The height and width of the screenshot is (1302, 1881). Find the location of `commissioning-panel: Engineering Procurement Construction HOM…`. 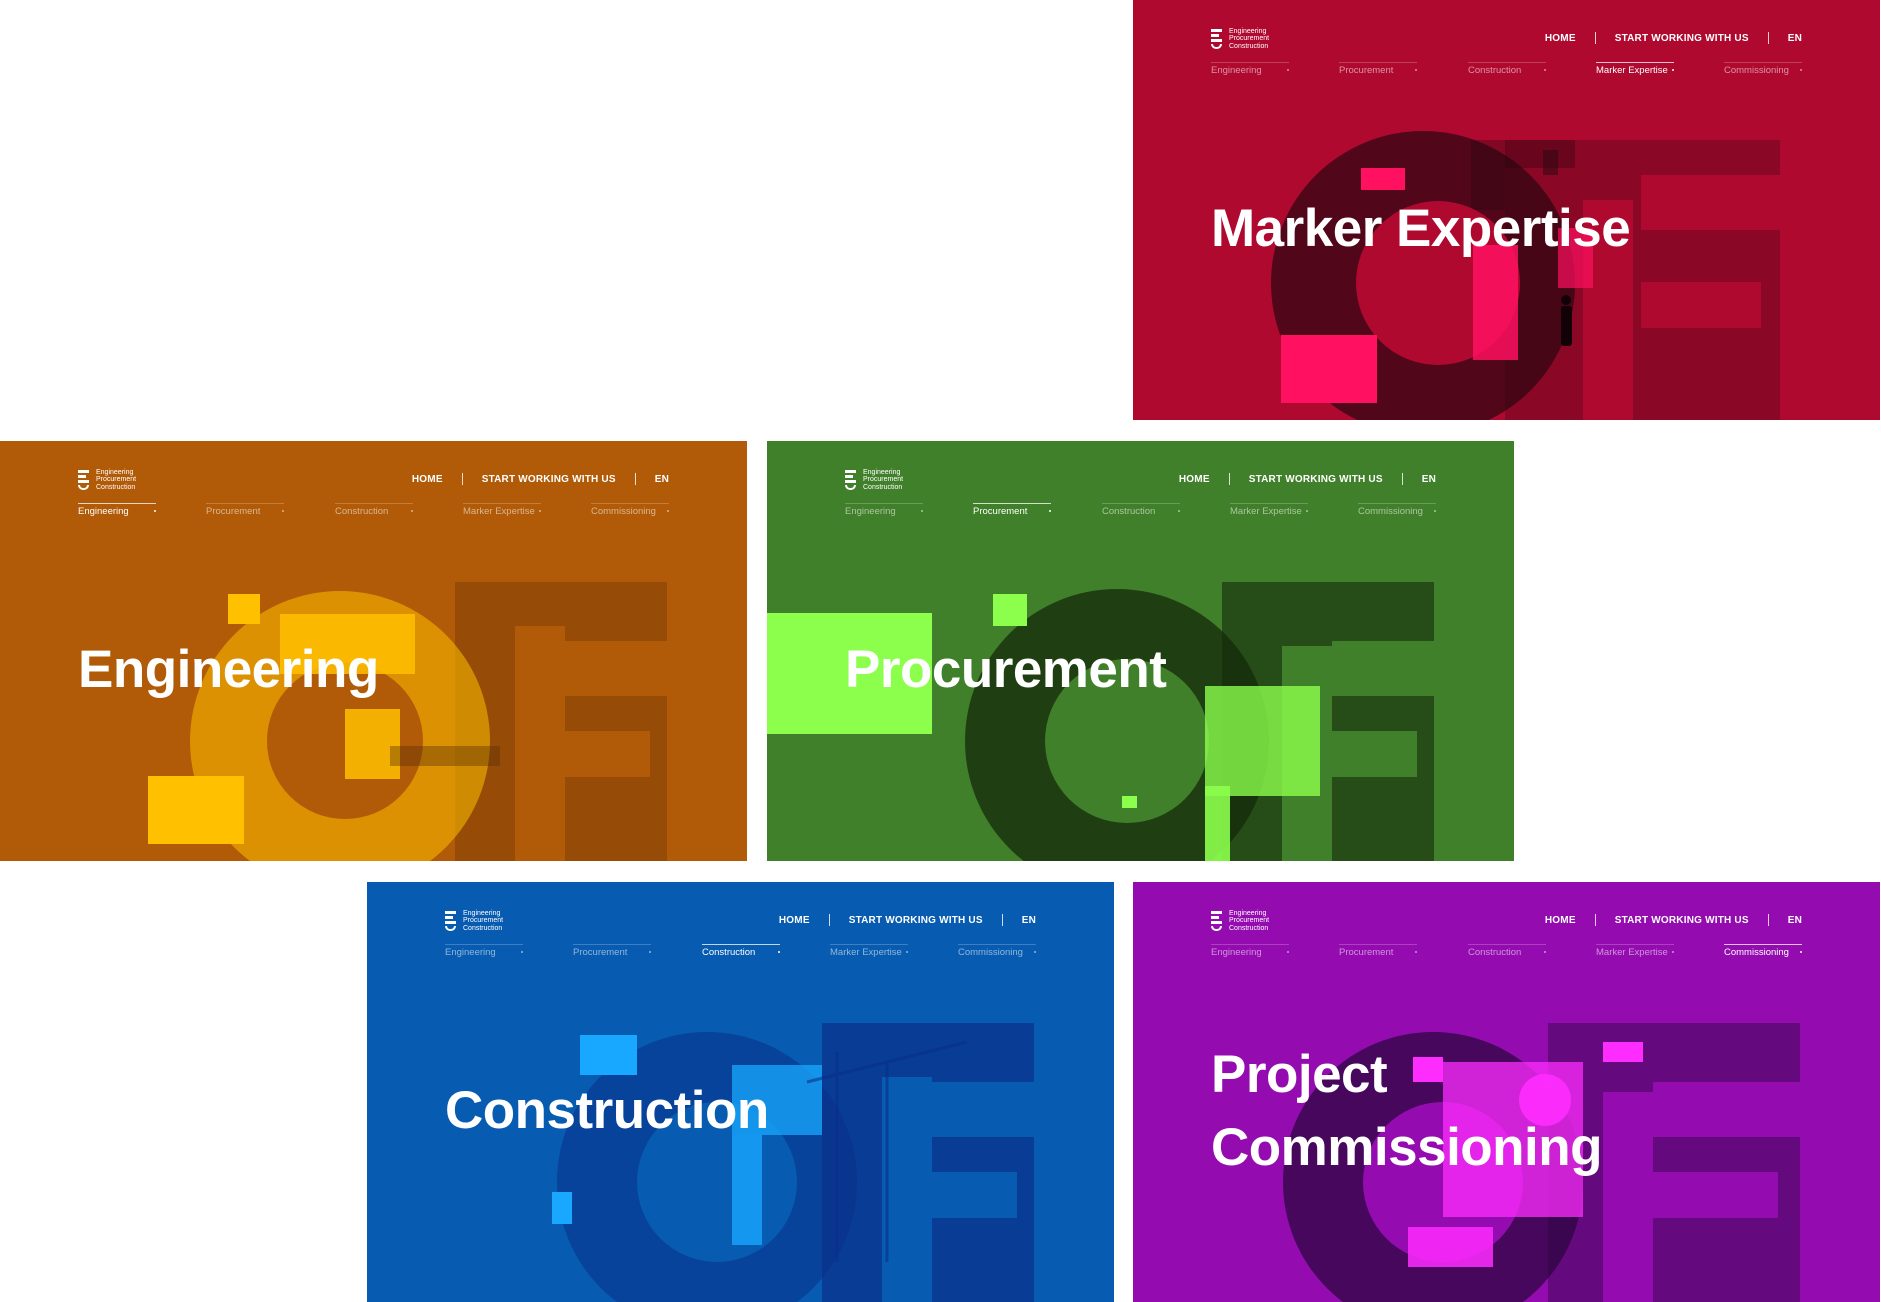

commissioning-panel: Engineering Procurement Construction HOM… is located at coordinates (1506, 1092).